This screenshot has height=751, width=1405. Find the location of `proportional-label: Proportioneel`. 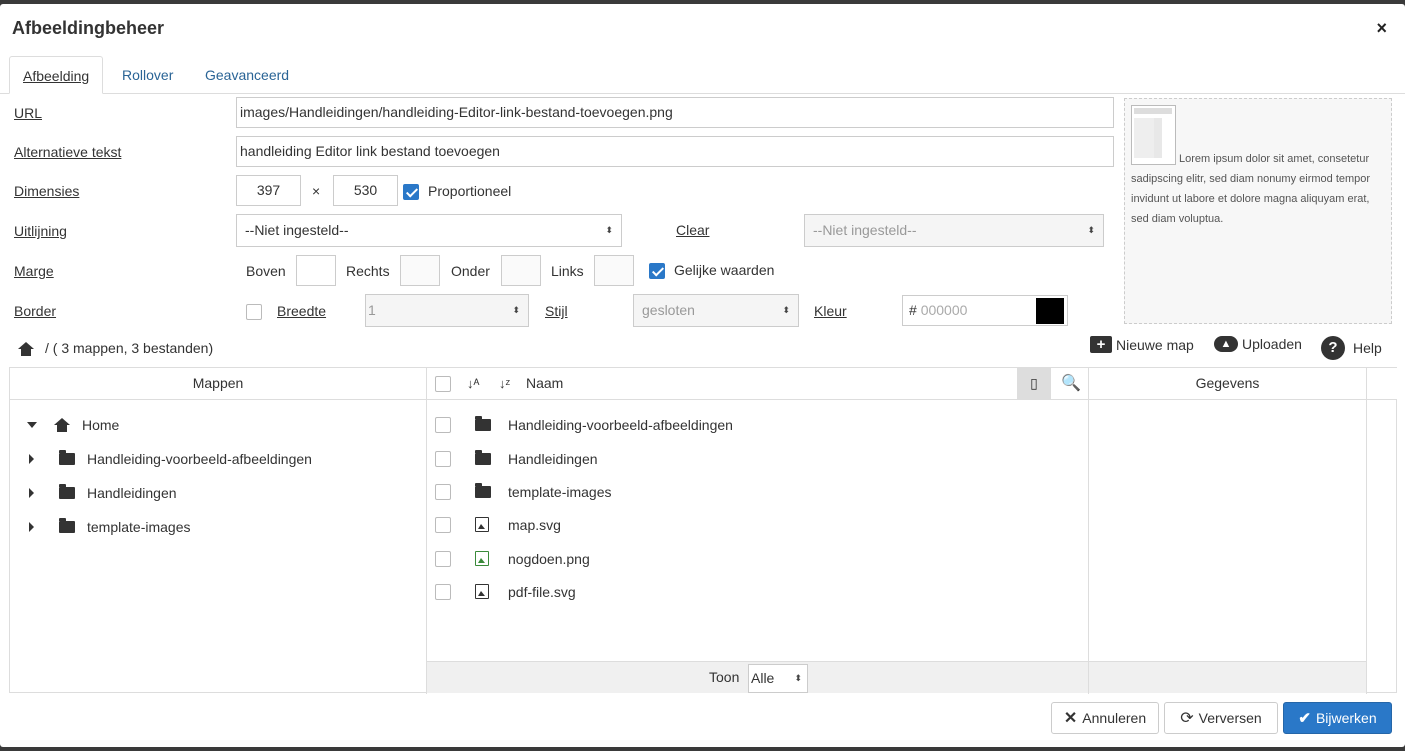

proportional-label: Proportioneel is located at coordinates (470, 191).